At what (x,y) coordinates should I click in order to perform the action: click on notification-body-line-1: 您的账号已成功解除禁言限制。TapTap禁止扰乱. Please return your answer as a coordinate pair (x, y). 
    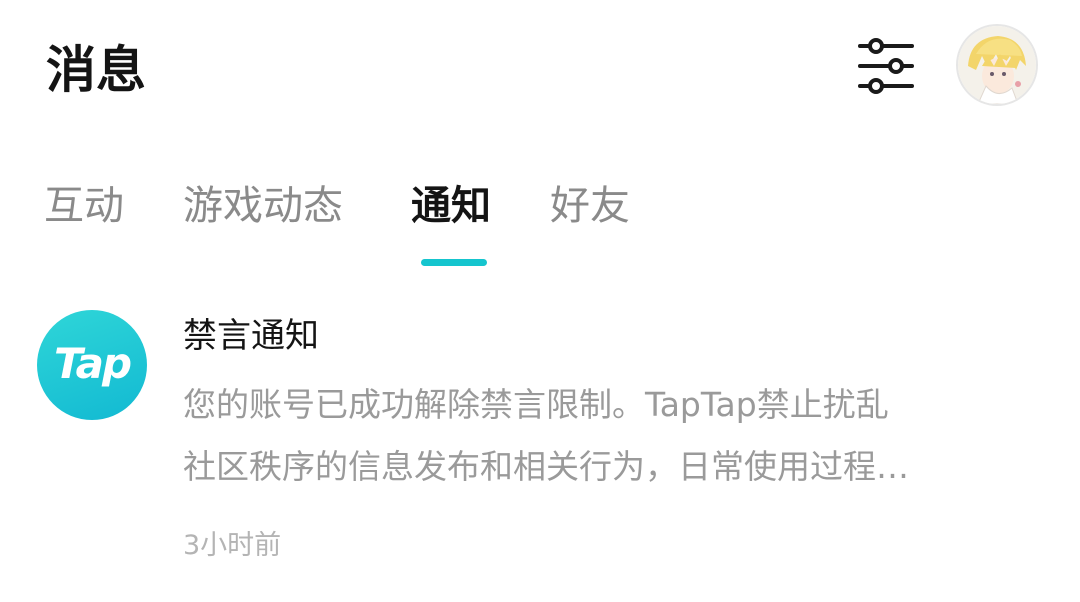
    Looking at the image, I should click on (536, 404).